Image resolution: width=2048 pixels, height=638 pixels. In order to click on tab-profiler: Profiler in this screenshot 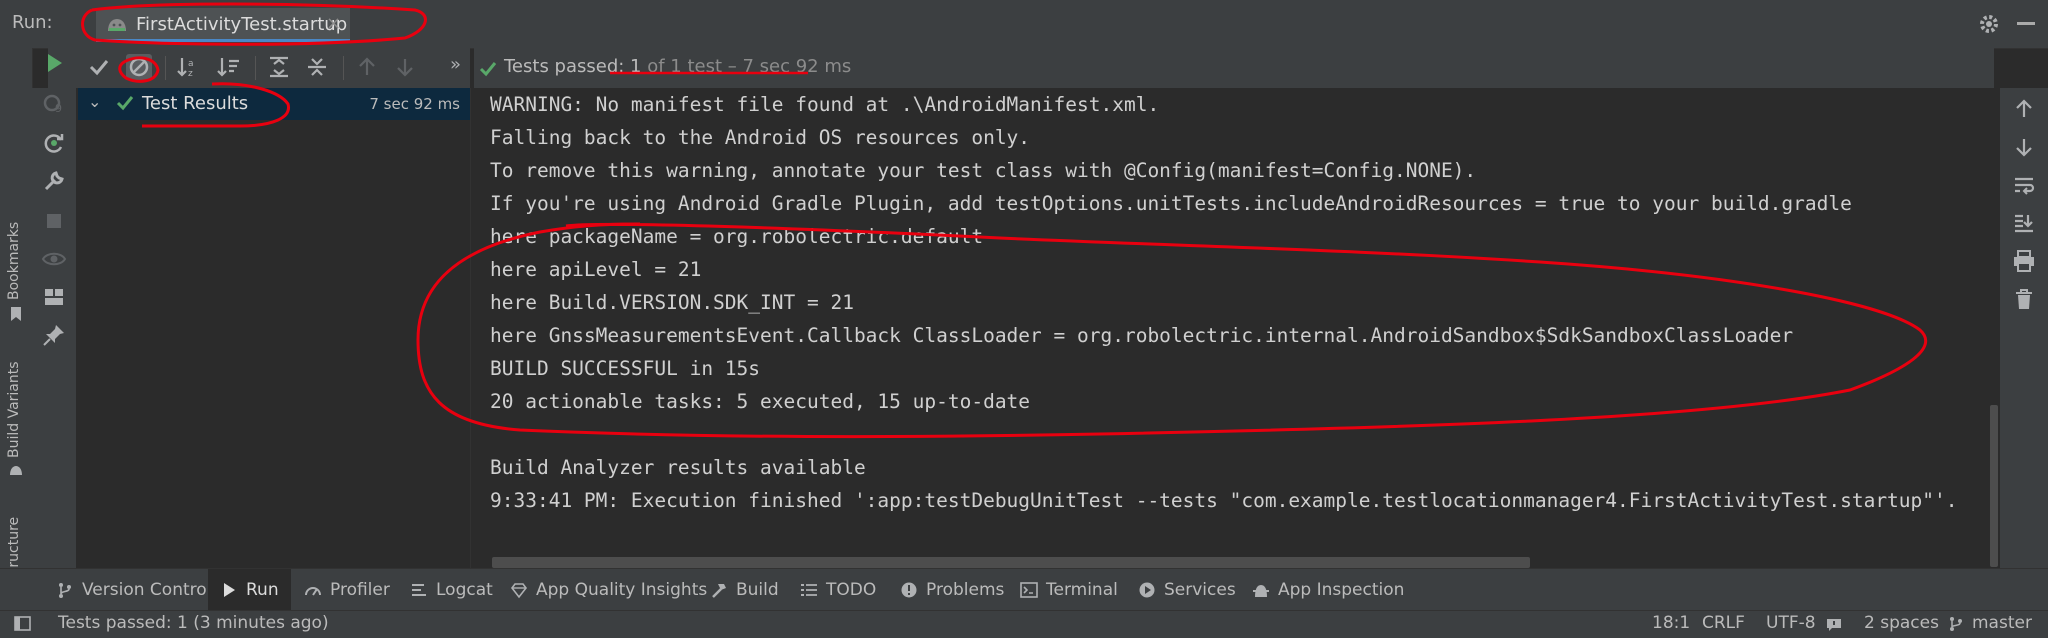, I will do `click(347, 590)`.